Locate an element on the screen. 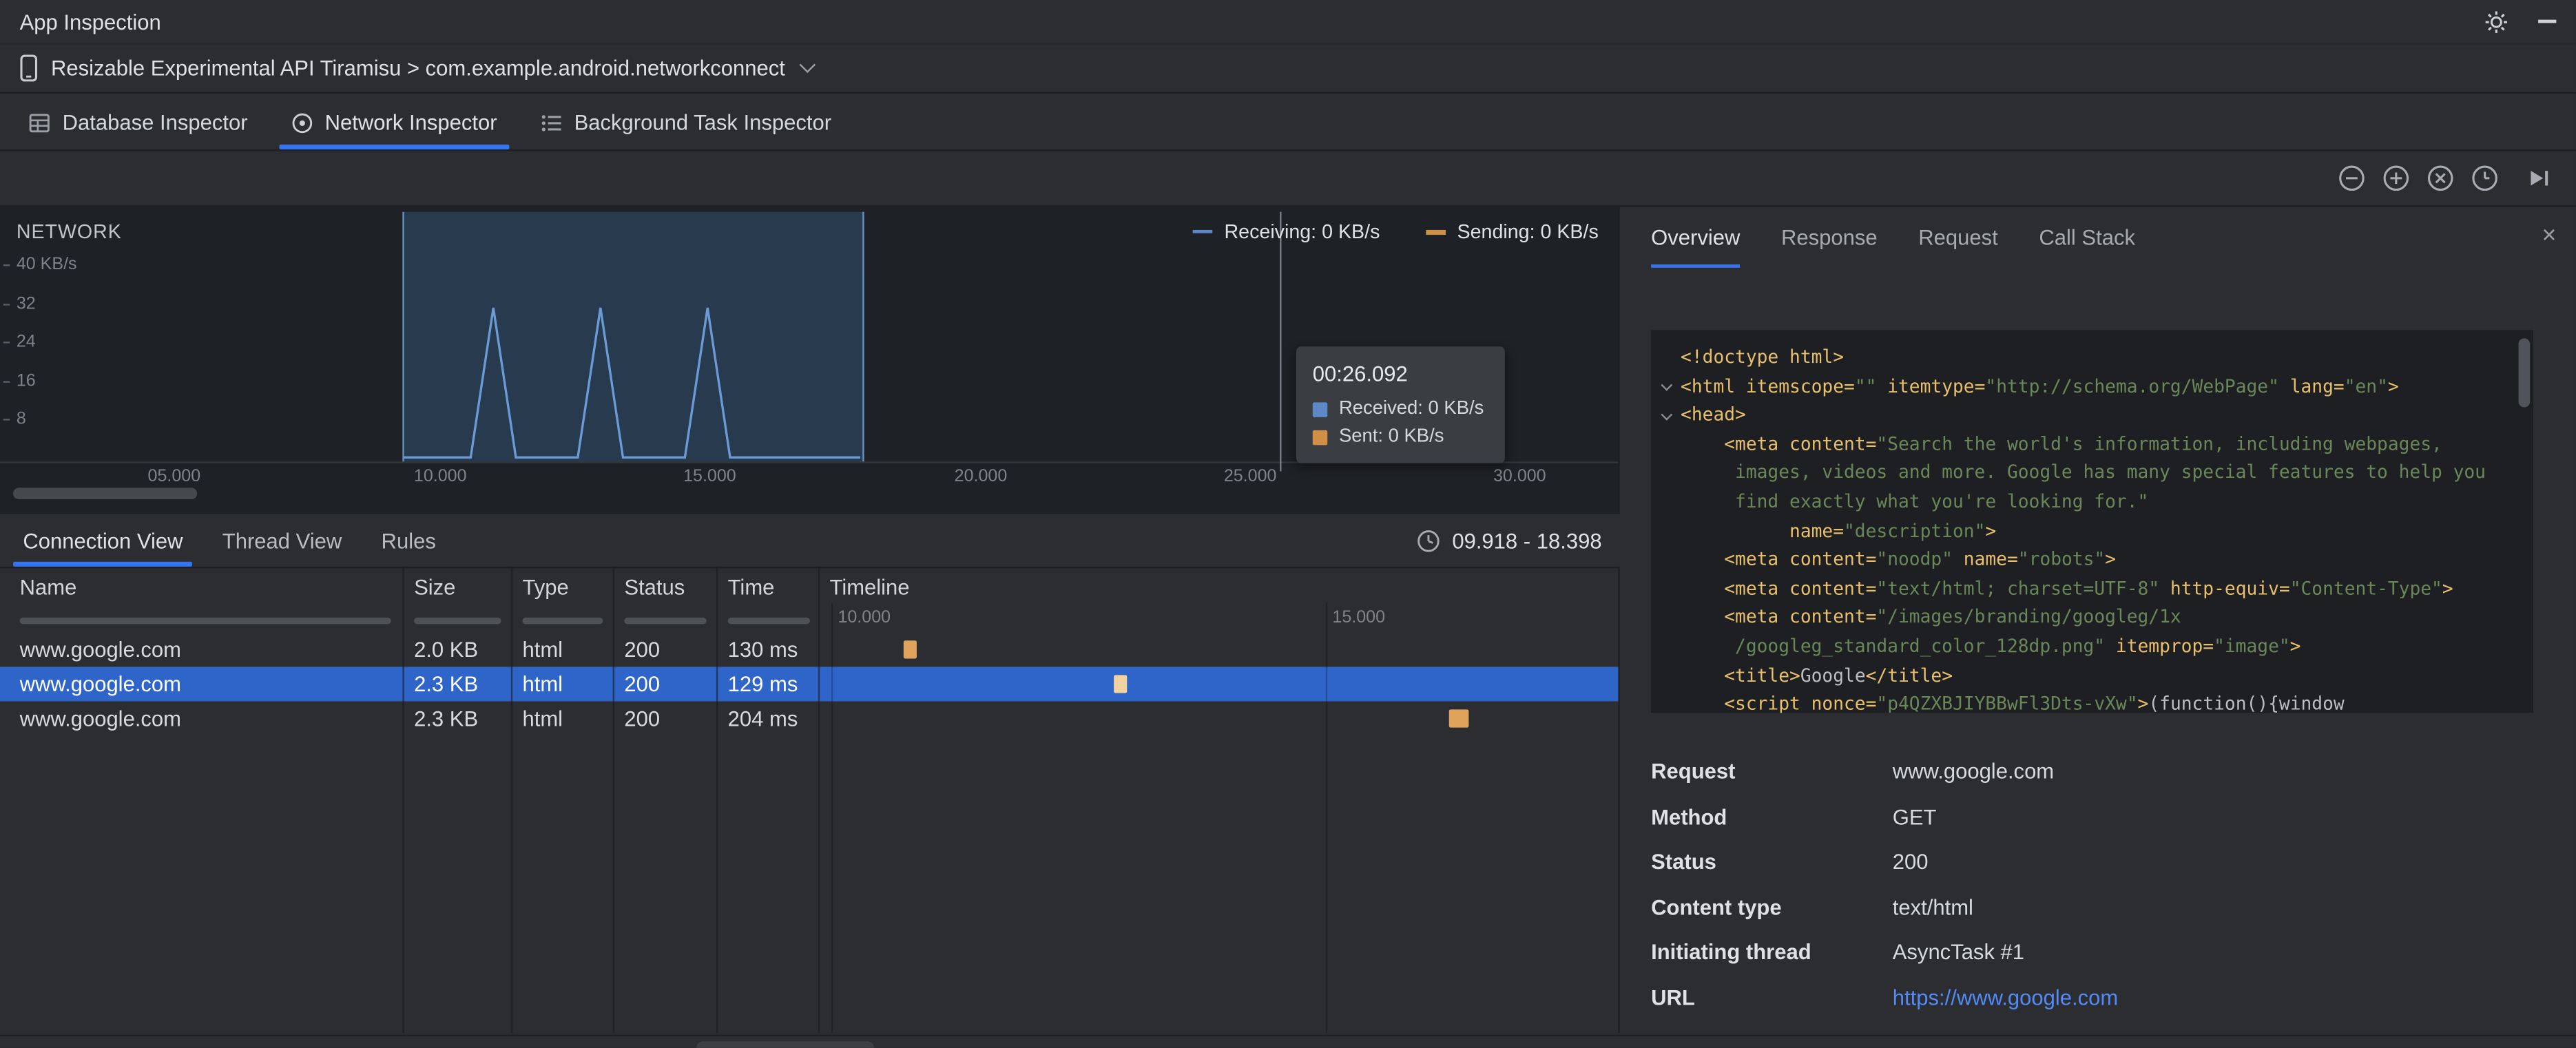 The image size is (2576, 1048). table-row: www.google.com 2.0 KB html 200 130 ms is located at coordinates (809, 650).